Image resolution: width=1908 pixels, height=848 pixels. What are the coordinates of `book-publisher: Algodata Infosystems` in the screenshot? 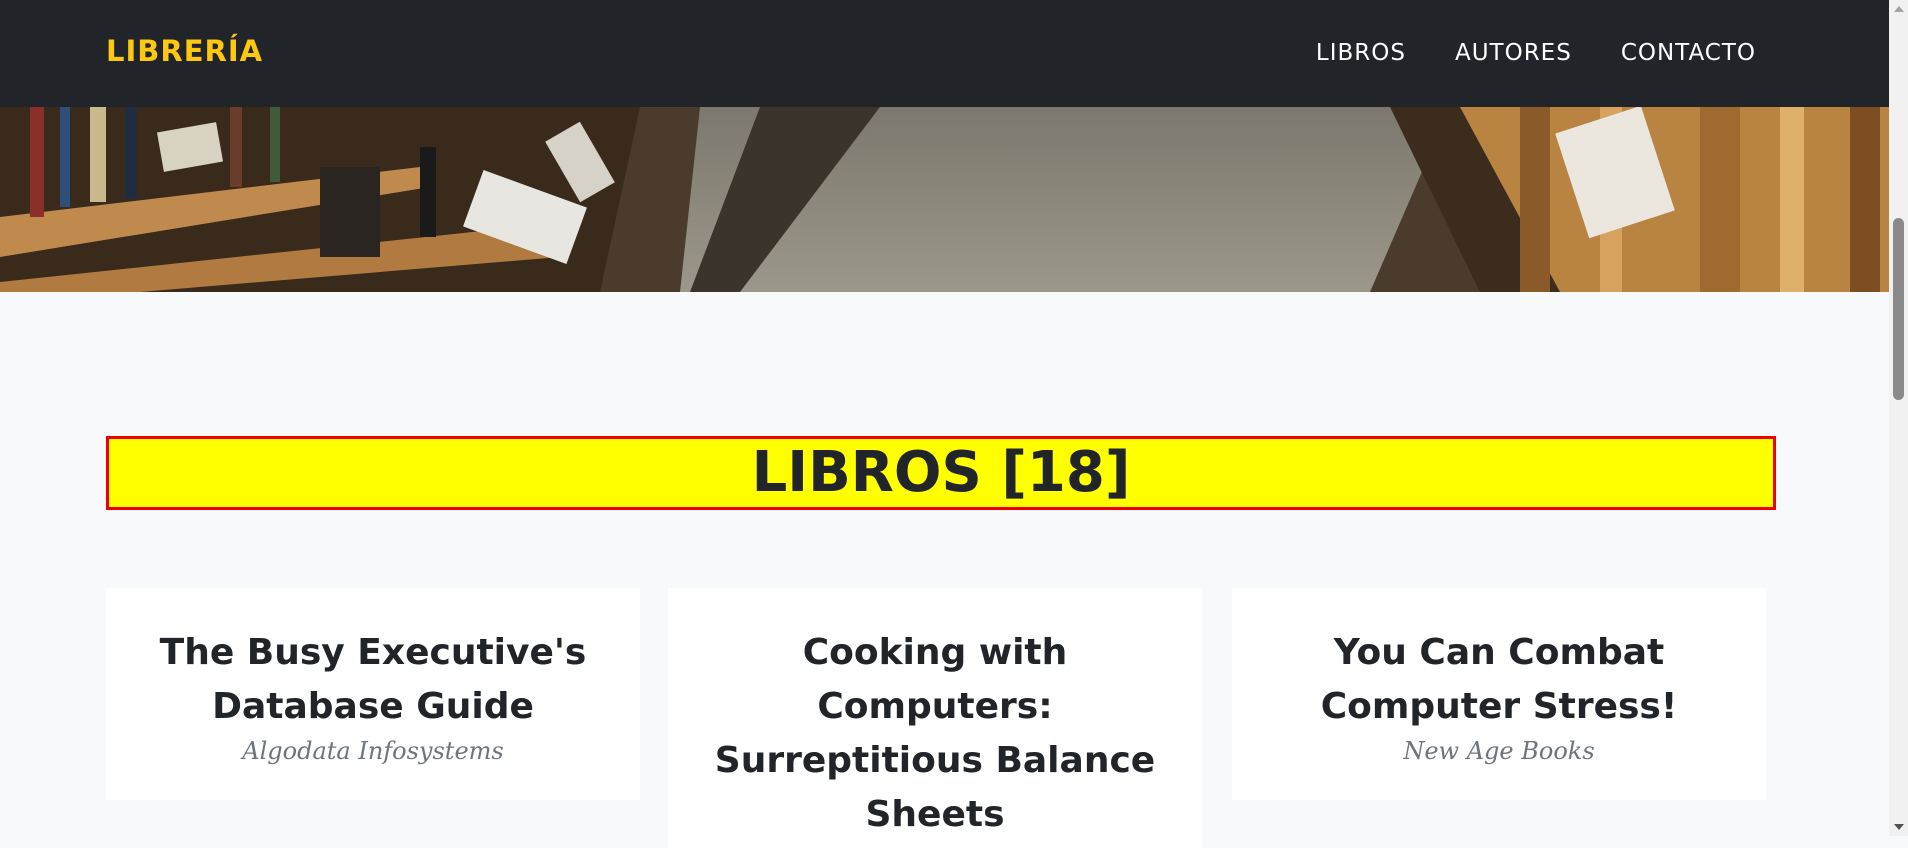 It's located at (373, 751).